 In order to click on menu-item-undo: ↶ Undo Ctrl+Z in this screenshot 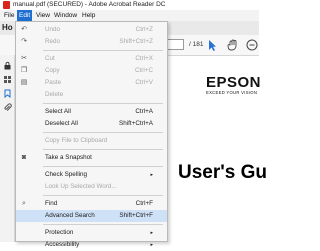, I will do `click(91, 30)`.